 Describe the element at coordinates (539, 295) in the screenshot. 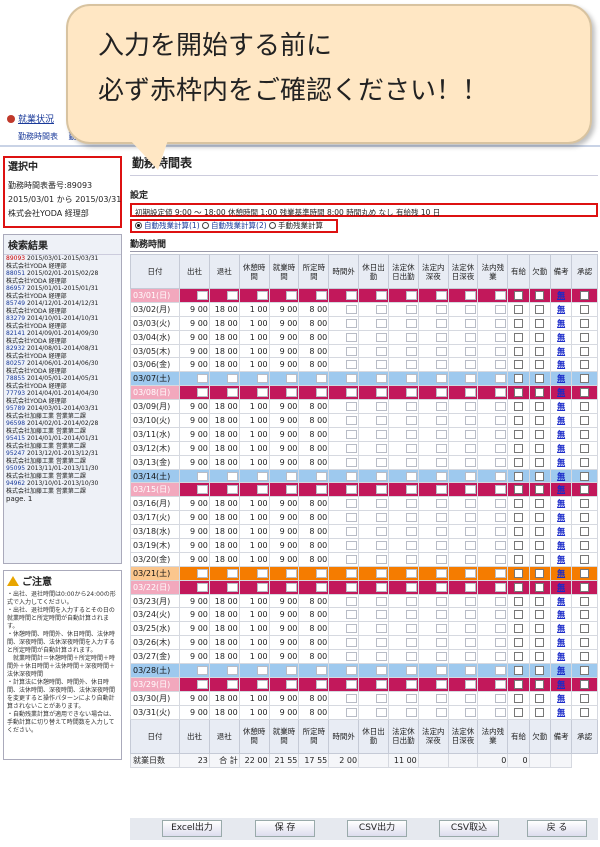

I see `checkbox-cell` at that location.